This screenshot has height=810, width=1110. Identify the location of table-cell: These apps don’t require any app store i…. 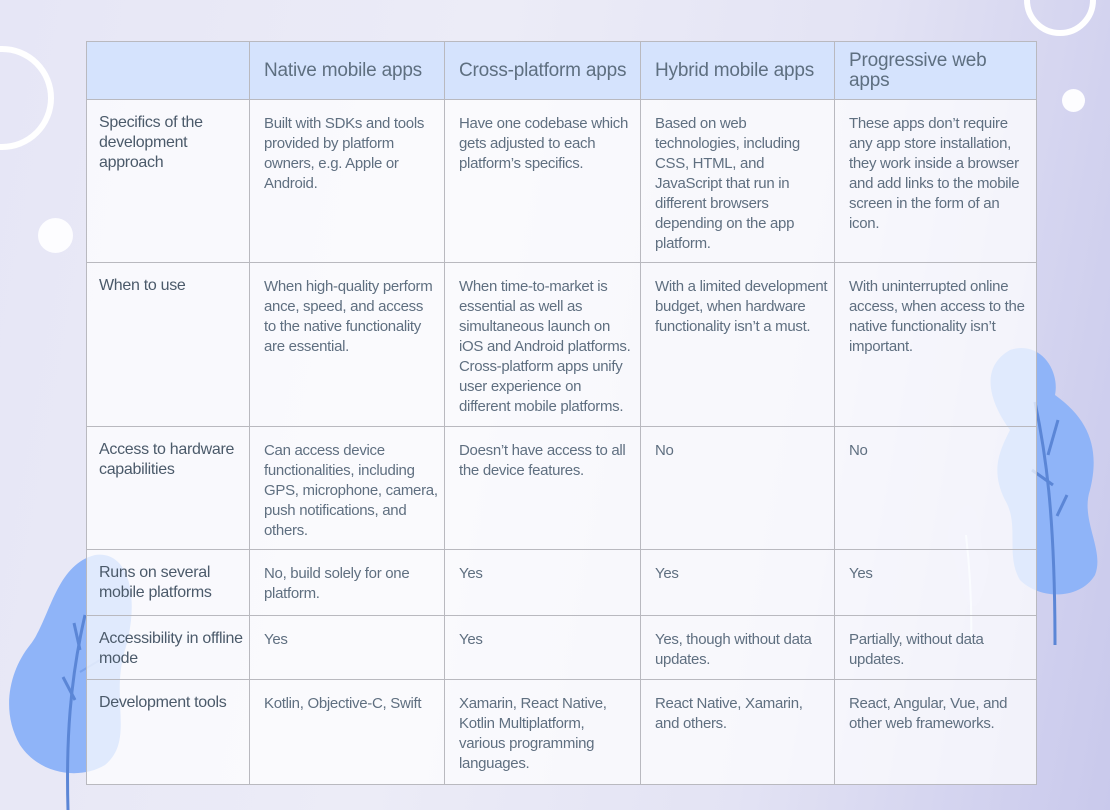
(935, 181).